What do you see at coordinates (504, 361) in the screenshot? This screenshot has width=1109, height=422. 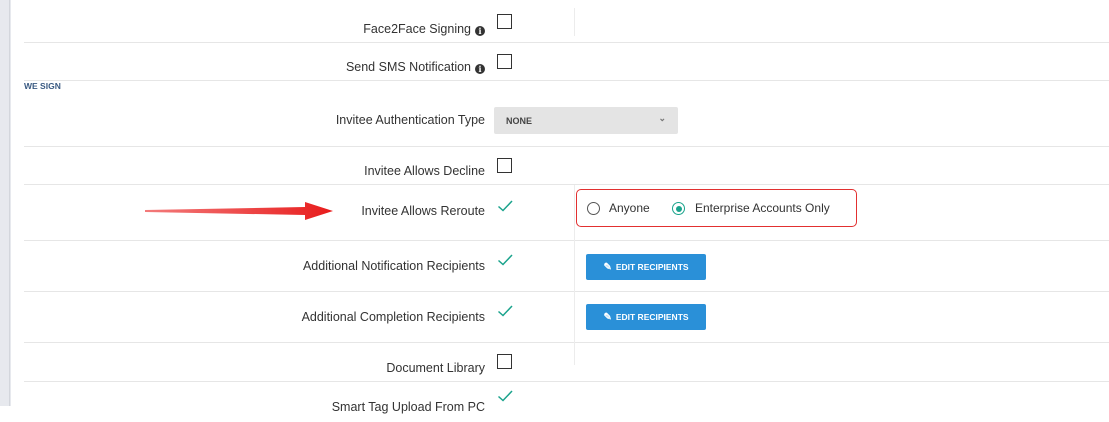 I see `document-library-checkbox` at bounding box center [504, 361].